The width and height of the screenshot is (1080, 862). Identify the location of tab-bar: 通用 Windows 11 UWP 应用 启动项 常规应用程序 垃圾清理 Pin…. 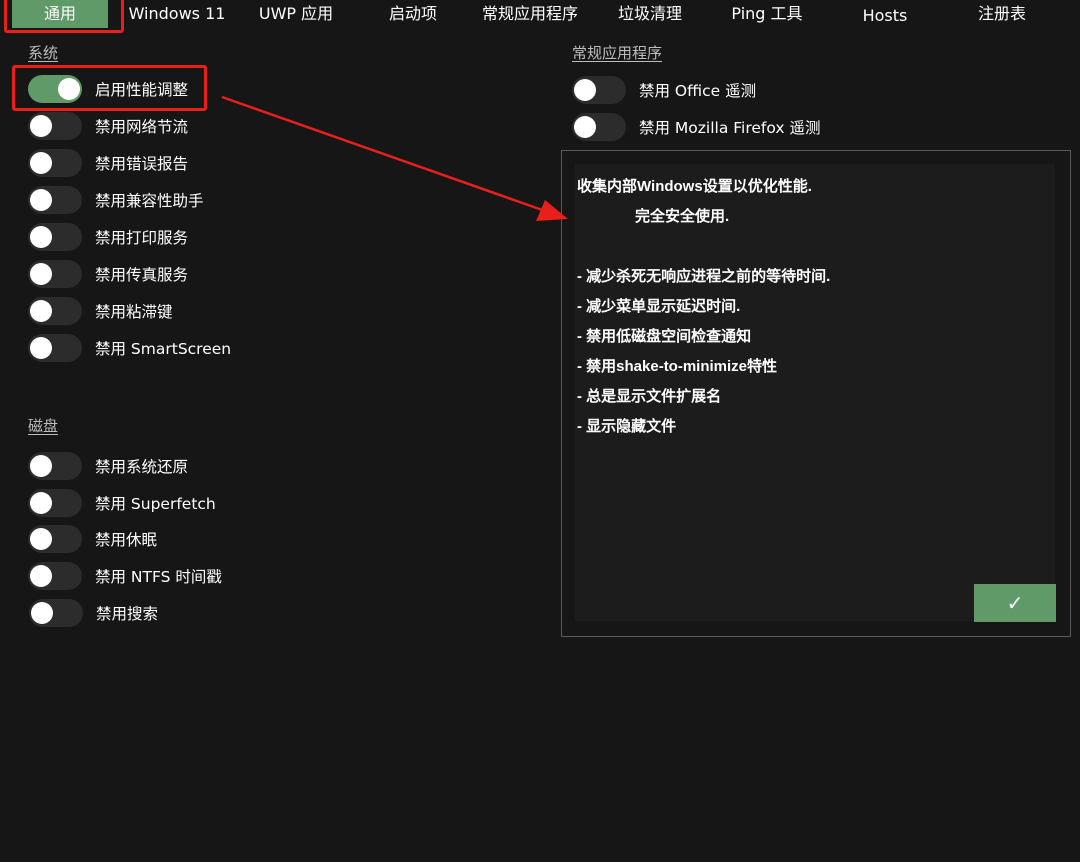
(540, 14).